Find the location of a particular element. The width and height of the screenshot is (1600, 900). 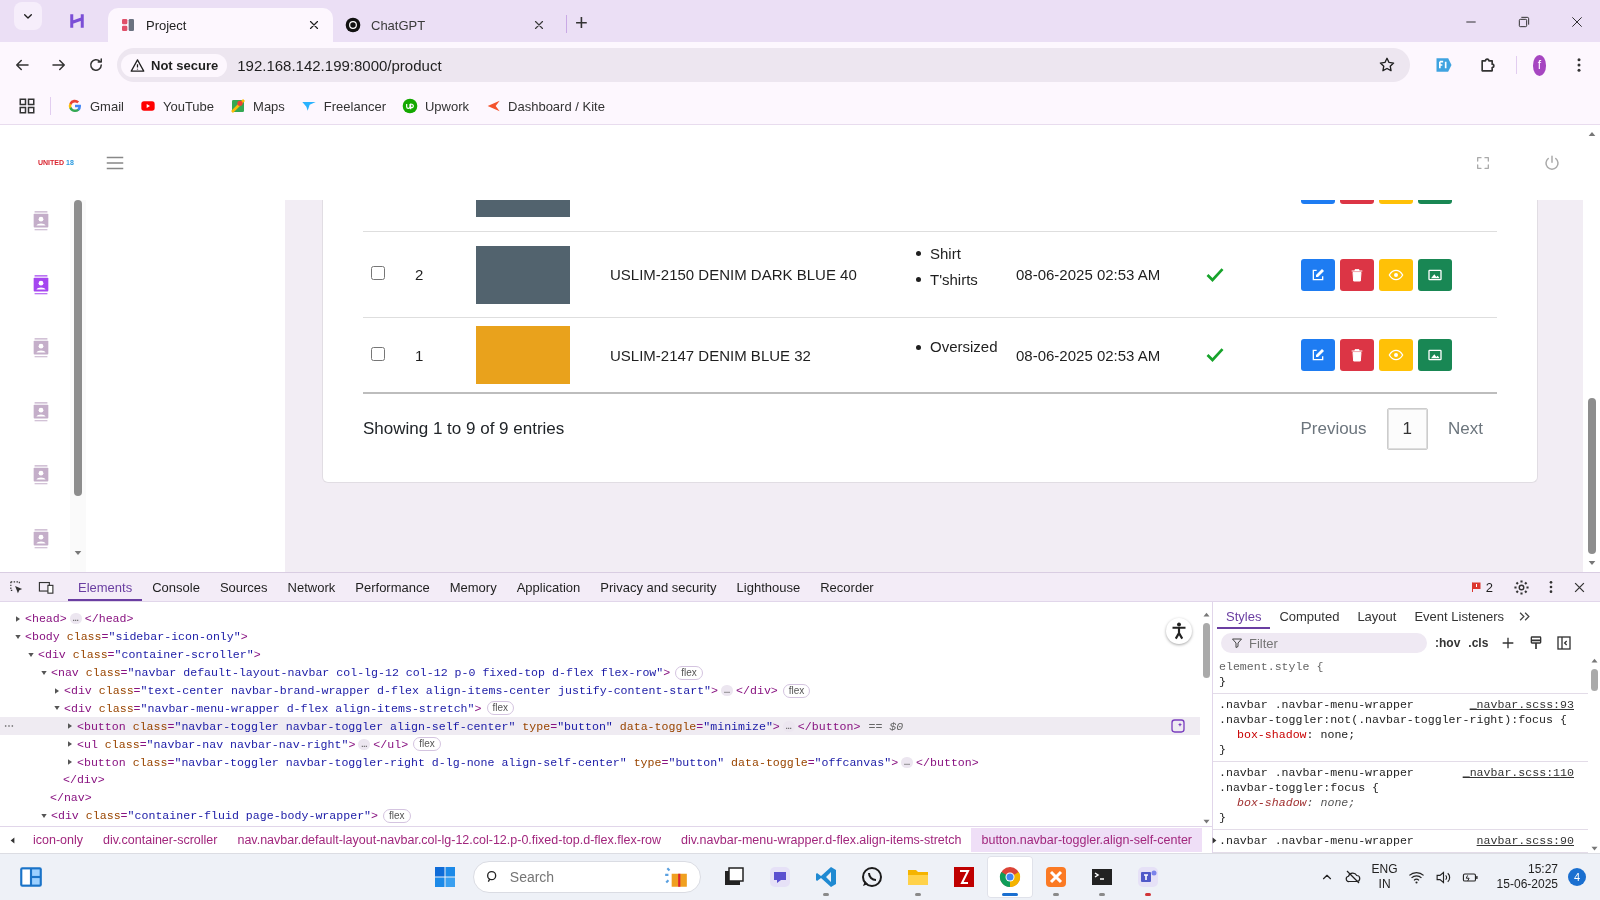

chevron-down-icon is located at coordinates (28, 16).